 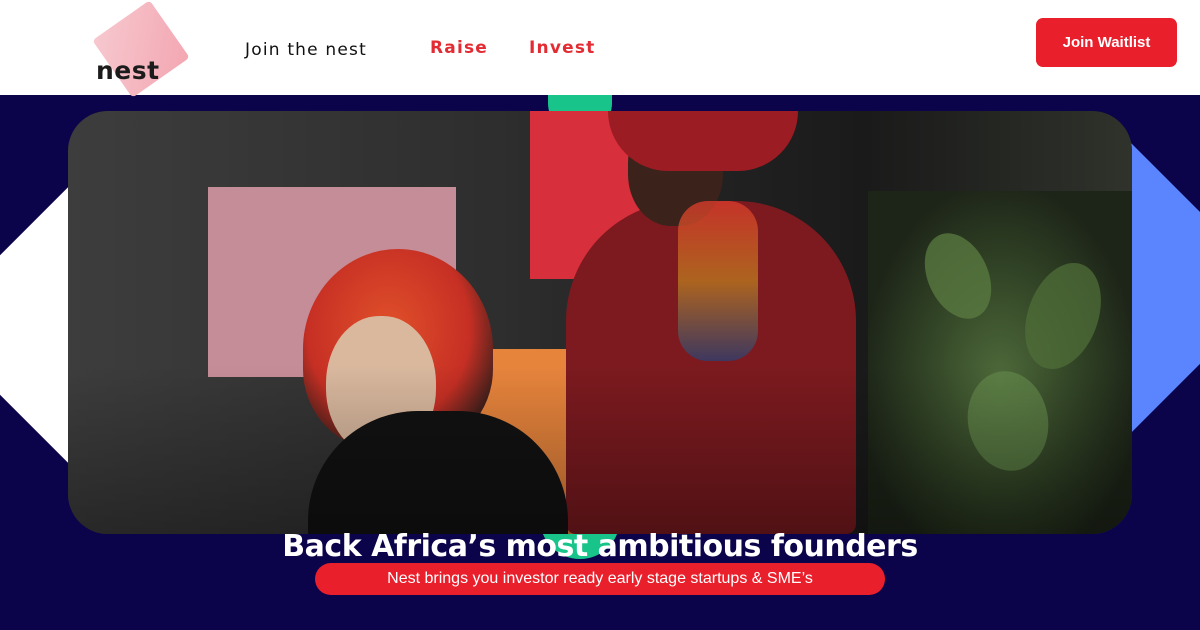 What do you see at coordinates (459, 48) in the screenshot?
I see `nav-raise-link: Raise` at bounding box center [459, 48].